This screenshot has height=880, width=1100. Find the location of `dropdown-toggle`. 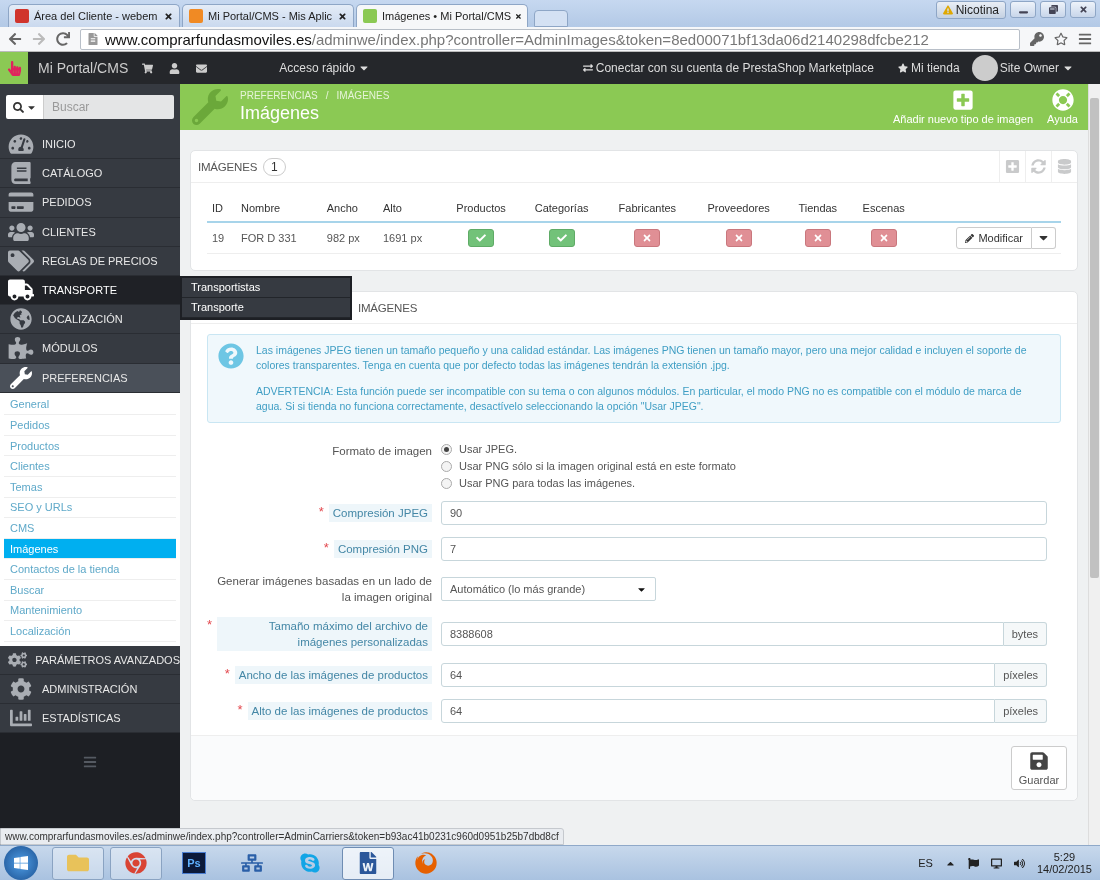

dropdown-toggle is located at coordinates (1044, 238).